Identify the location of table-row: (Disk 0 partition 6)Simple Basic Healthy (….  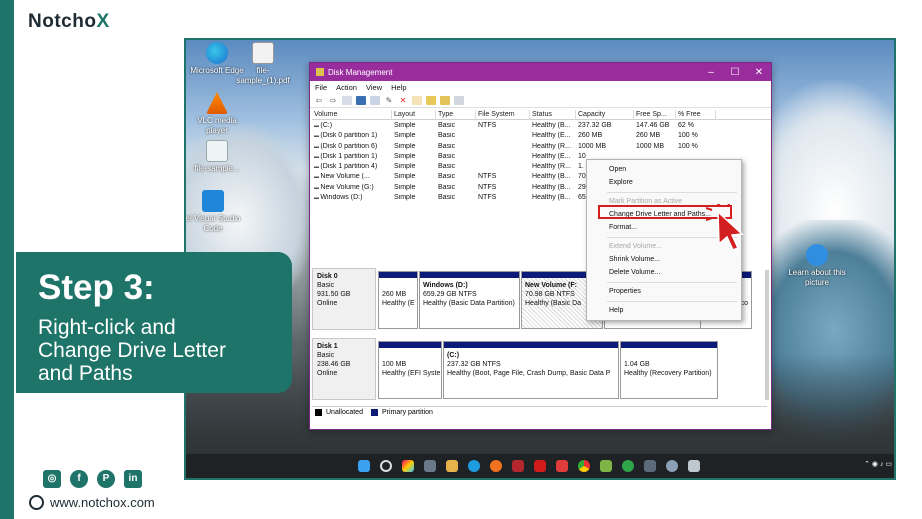
(541, 146).